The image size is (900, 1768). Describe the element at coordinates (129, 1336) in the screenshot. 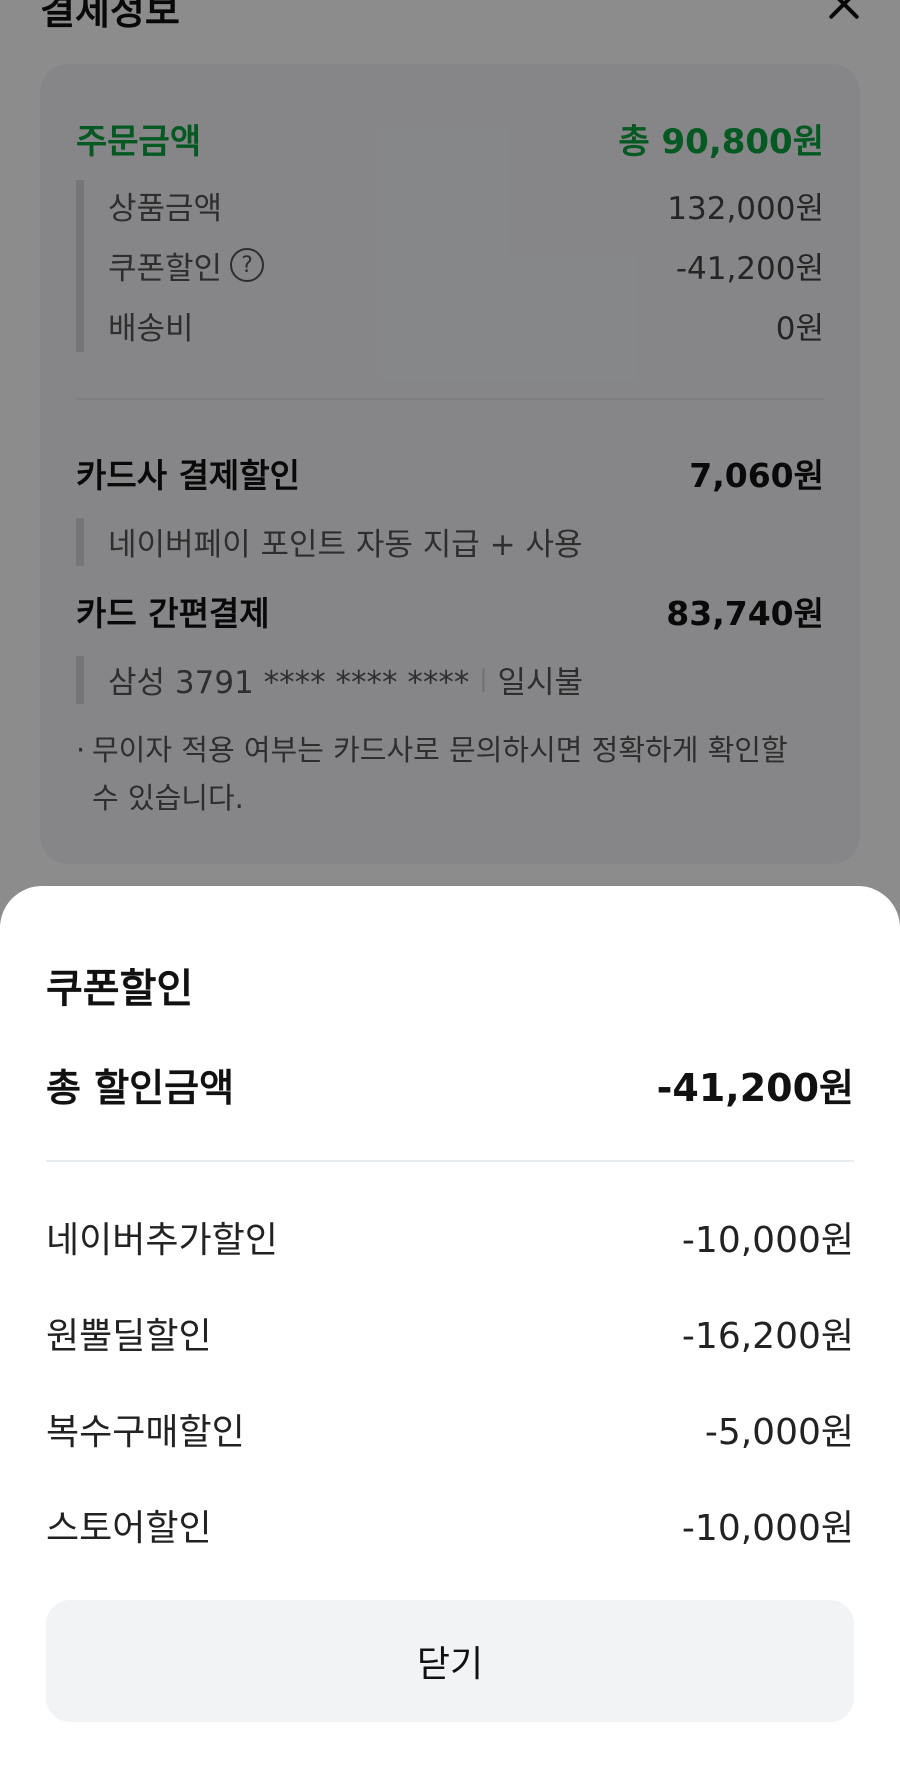

I see `discount-label: 원뿔딜할인` at that location.